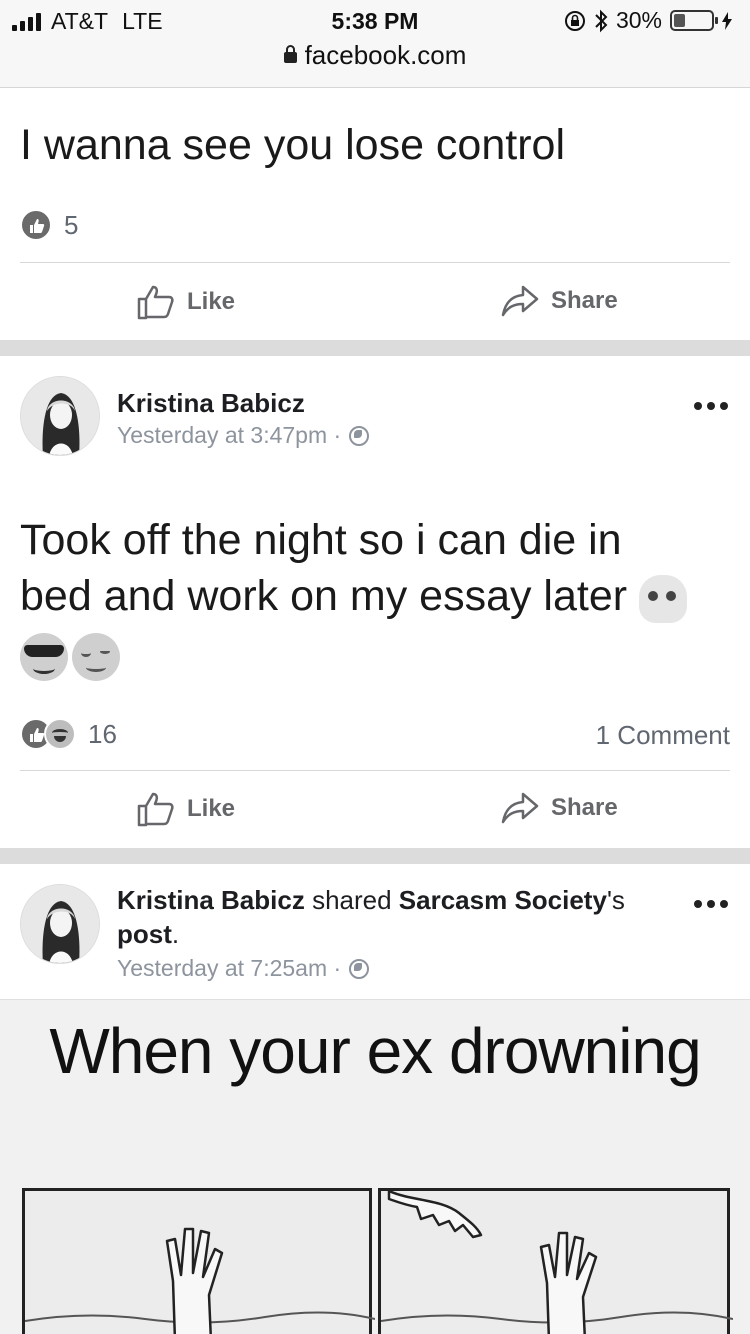 Image resolution: width=750 pixels, height=1334 pixels. I want to click on post-timestamp: Yesterday at 3:47pm ·, so click(243, 435).